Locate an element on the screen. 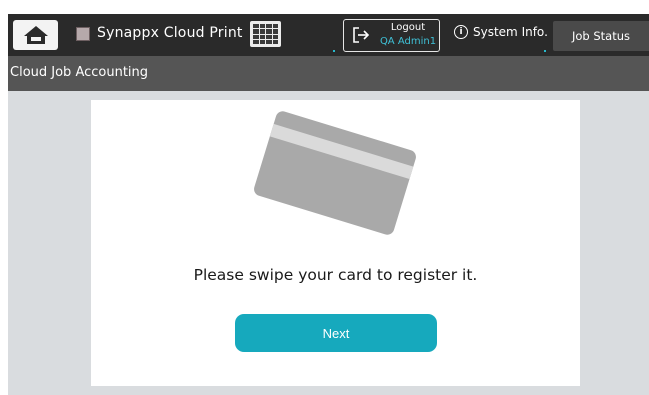 The height and width of the screenshot is (395, 649). app-title: Synappx Cloud Print is located at coordinates (170, 33).